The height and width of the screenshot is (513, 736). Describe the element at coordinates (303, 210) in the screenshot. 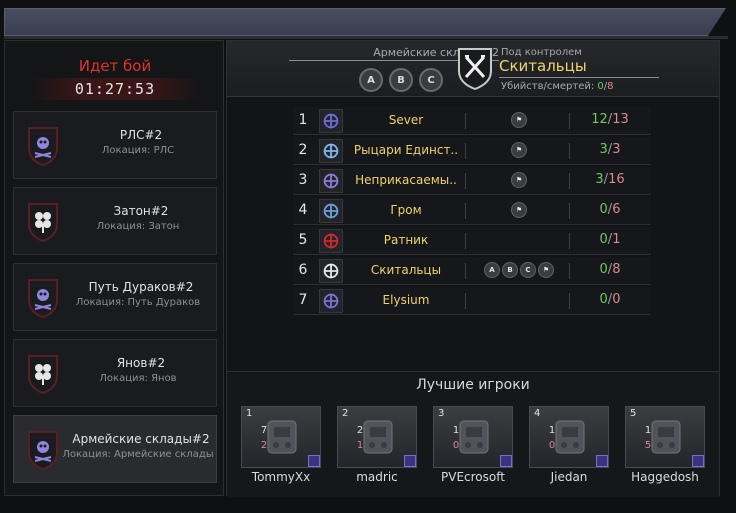

I see `faction-rank: 4` at that location.